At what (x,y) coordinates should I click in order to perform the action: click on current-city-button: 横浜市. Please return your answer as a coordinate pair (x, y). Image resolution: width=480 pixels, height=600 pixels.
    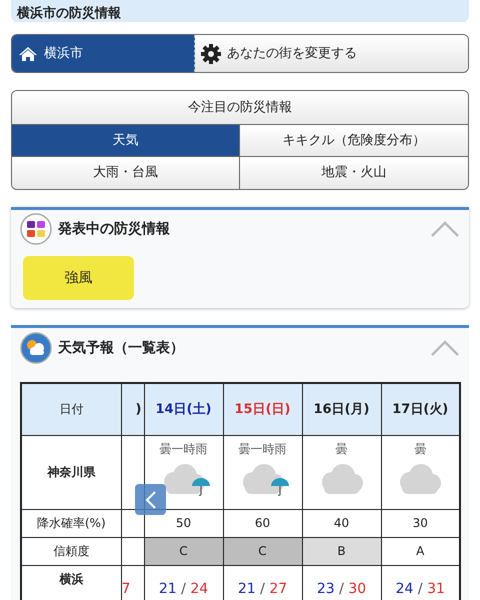
    Looking at the image, I should click on (103, 53).